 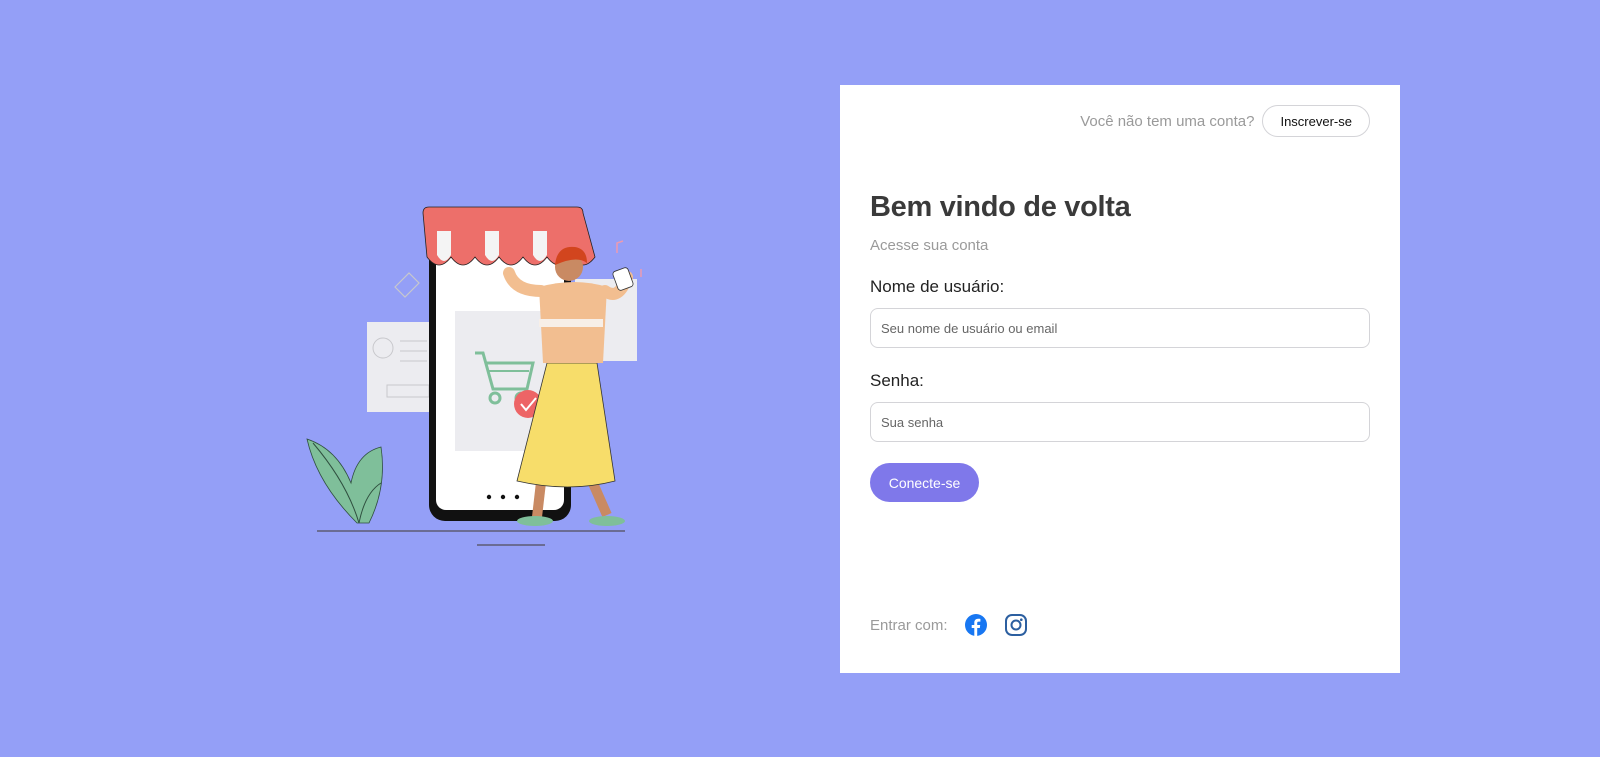 I want to click on page-title: Bem vindo de volta, so click(x=1000, y=207).